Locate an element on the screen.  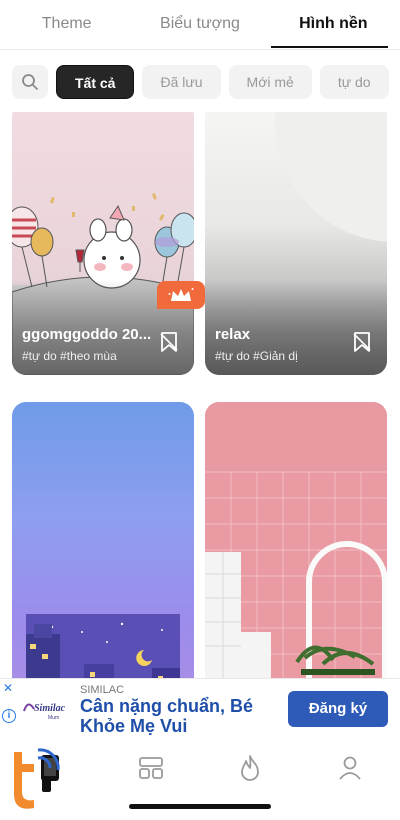
tab-icons-label: Biểu tượng is located at coordinates (200, 23).